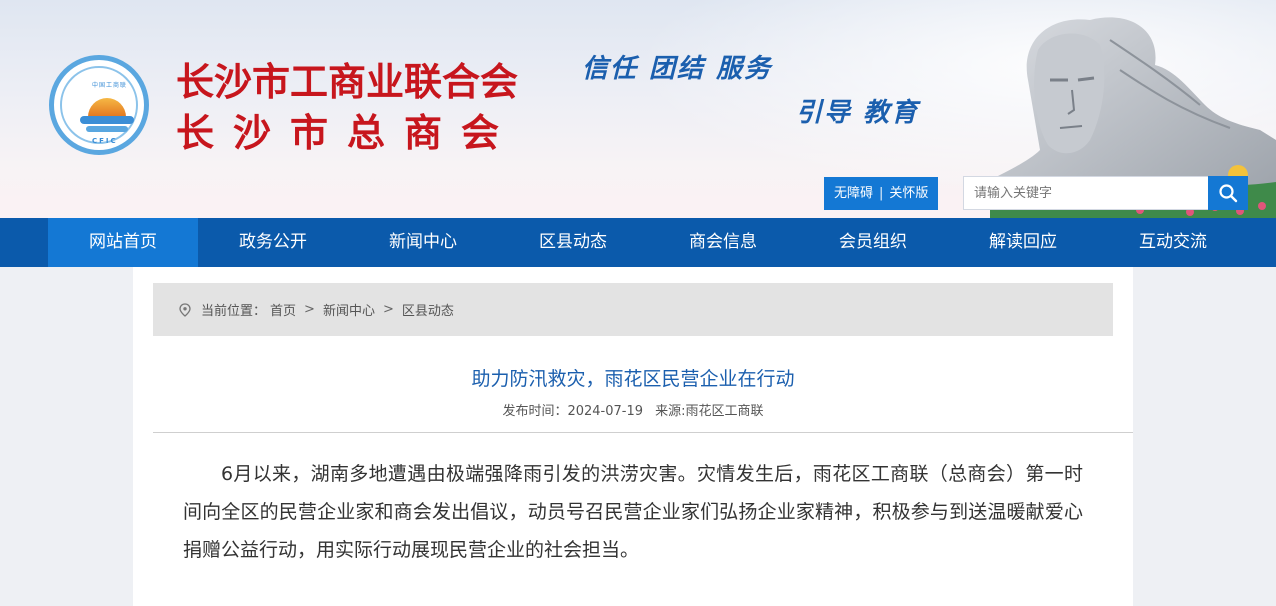 The height and width of the screenshot is (606, 1276). I want to click on org-logo: 中国工商联 CFIC, so click(99, 105).